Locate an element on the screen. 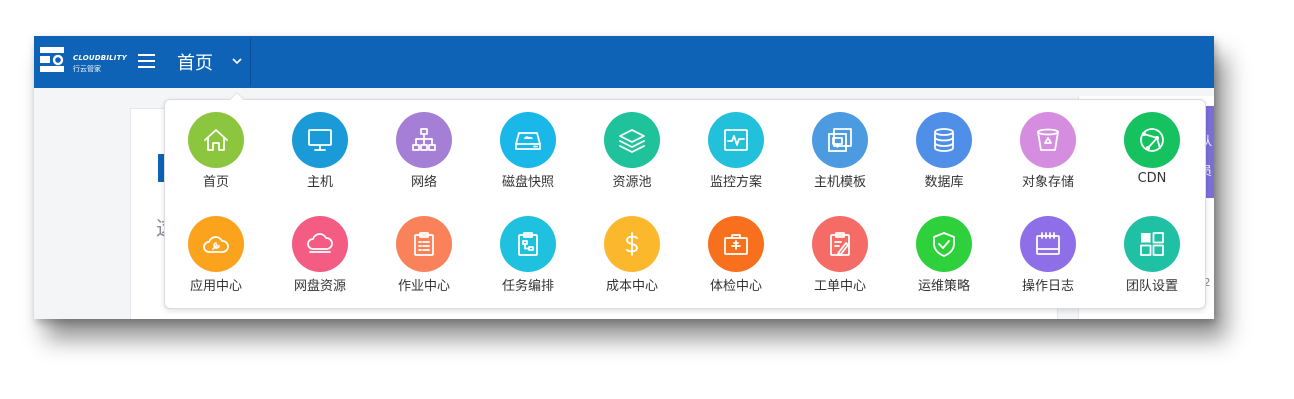  menu-item: 资源池 is located at coordinates (633, 155).